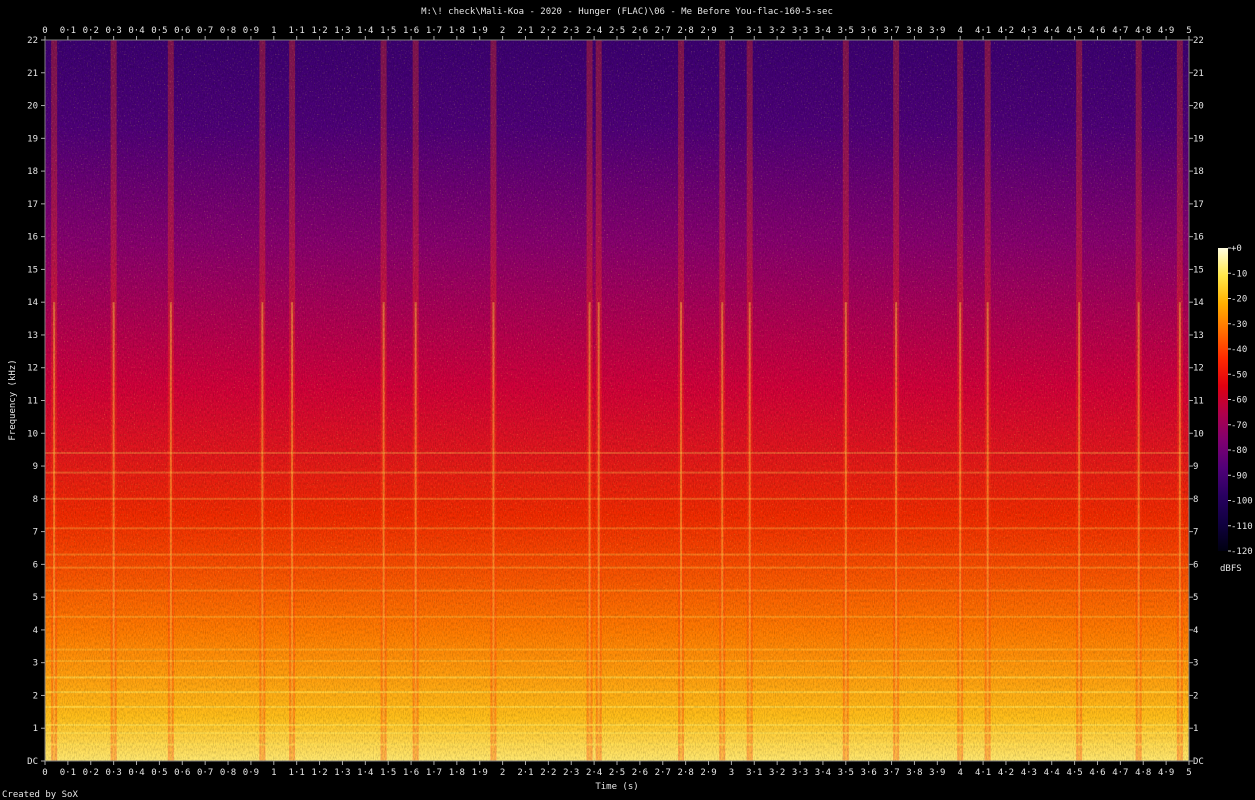 The height and width of the screenshot is (800, 1255). I want to click on x-tick-label-top: 1·1, so click(297, 31).